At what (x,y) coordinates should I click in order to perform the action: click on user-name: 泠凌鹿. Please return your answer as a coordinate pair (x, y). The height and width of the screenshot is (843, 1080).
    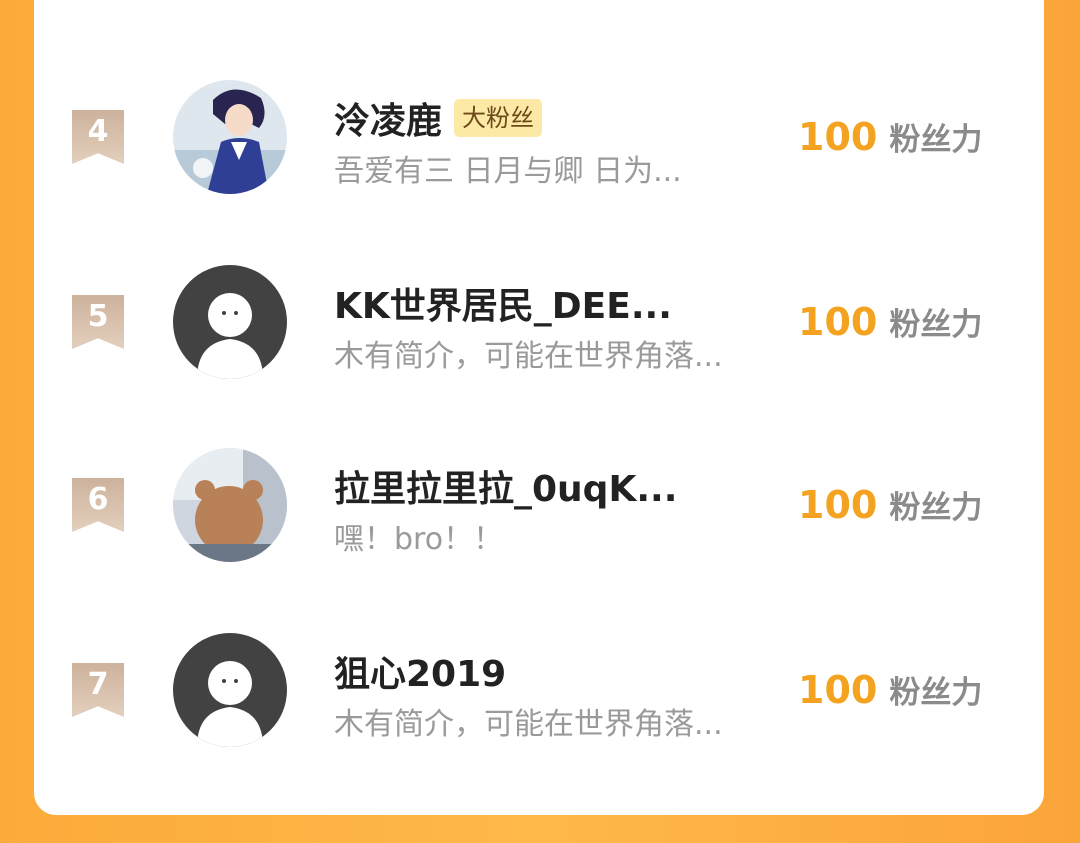
    Looking at the image, I should click on (388, 118).